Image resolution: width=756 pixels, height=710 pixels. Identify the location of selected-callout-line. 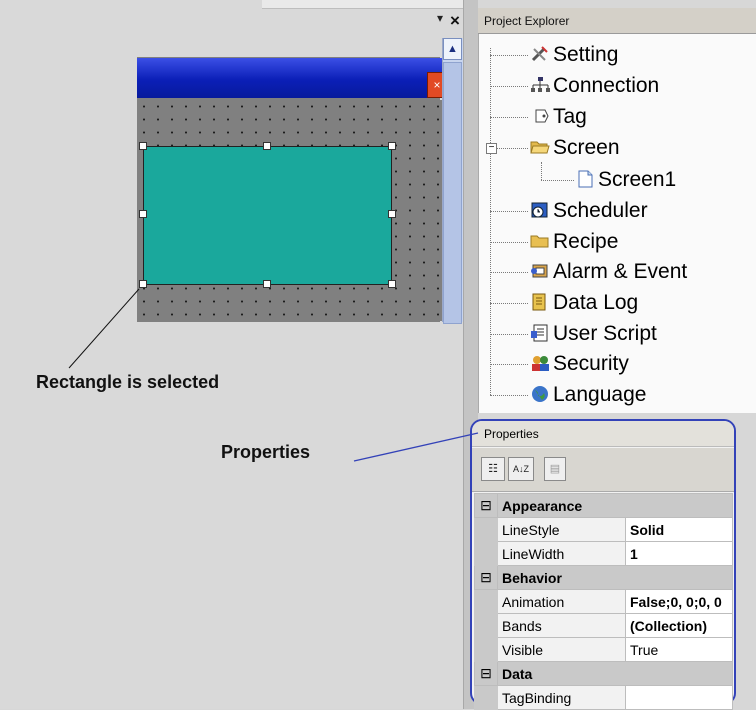
(104, 328).